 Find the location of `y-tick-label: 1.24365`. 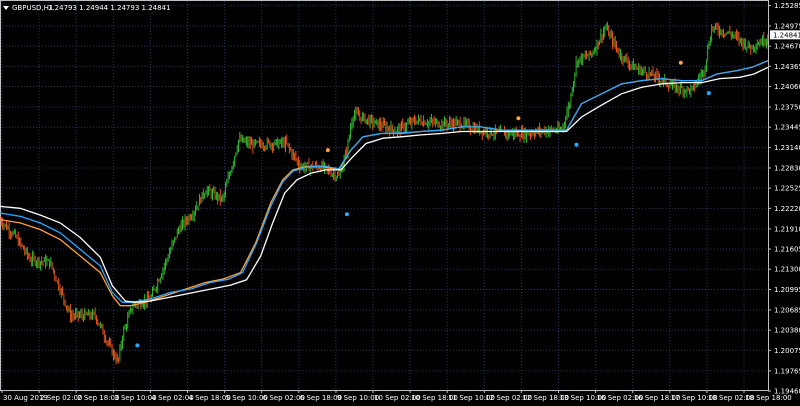

y-tick-label: 1.24365 is located at coordinates (787, 67).